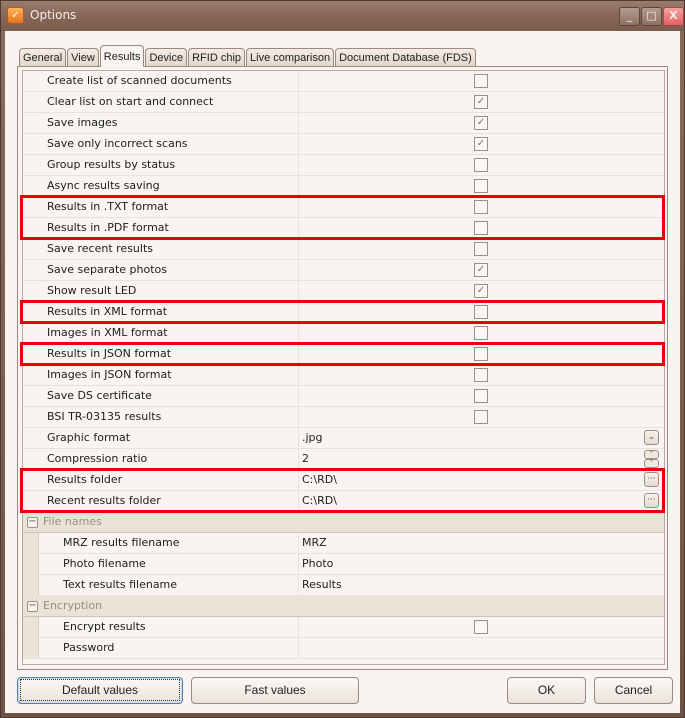 This screenshot has height=718, width=685. I want to click on property-row-results-in-txt-format: Results in .TXT format, so click(343, 207).